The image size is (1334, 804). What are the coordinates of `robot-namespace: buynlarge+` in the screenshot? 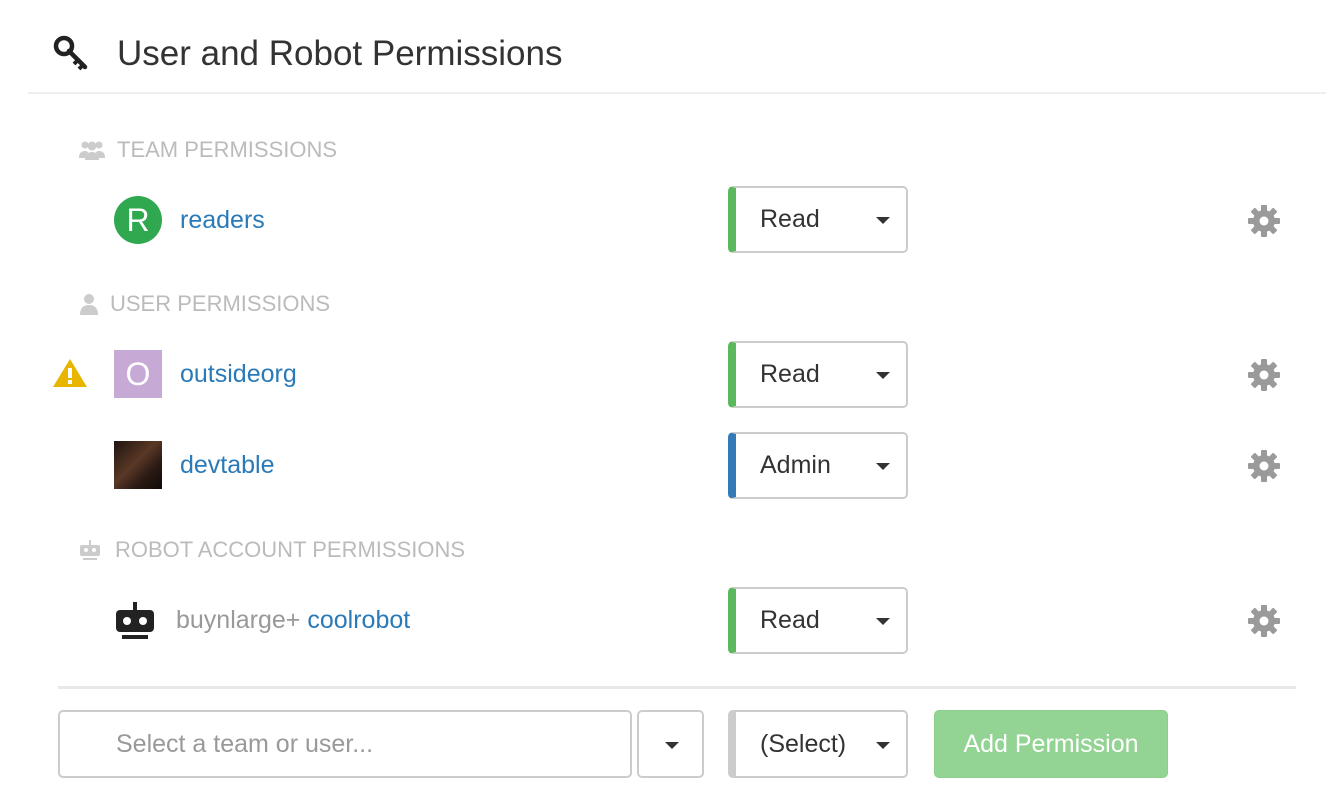 It's located at (238, 619).